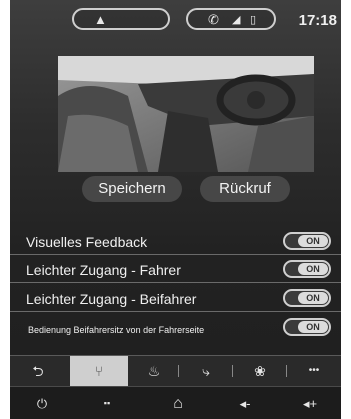 The height and width of the screenshot is (419, 351). Describe the element at coordinates (231, 19) in the screenshot. I see `phone-pill: ✆ ◢ ▯` at that location.